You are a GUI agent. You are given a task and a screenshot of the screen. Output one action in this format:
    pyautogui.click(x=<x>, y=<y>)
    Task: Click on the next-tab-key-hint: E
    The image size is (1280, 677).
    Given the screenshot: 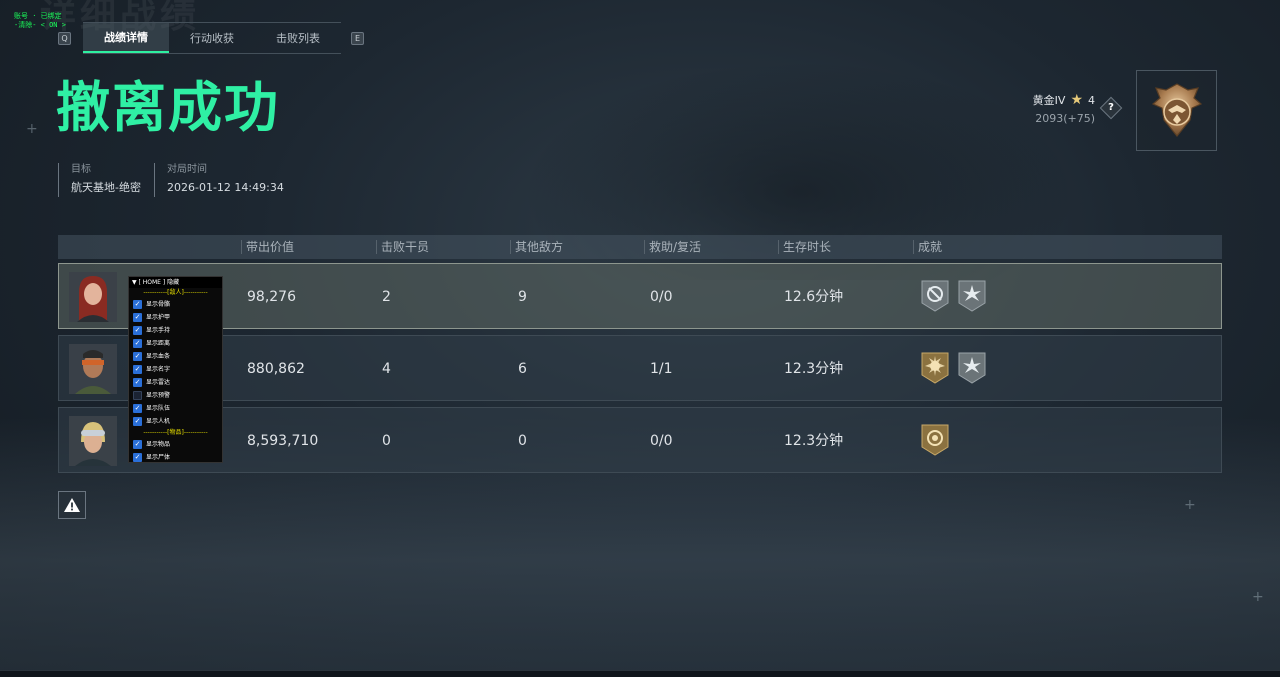 What is the action you would take?
    pyautogui.click(x=357, y=38)
    